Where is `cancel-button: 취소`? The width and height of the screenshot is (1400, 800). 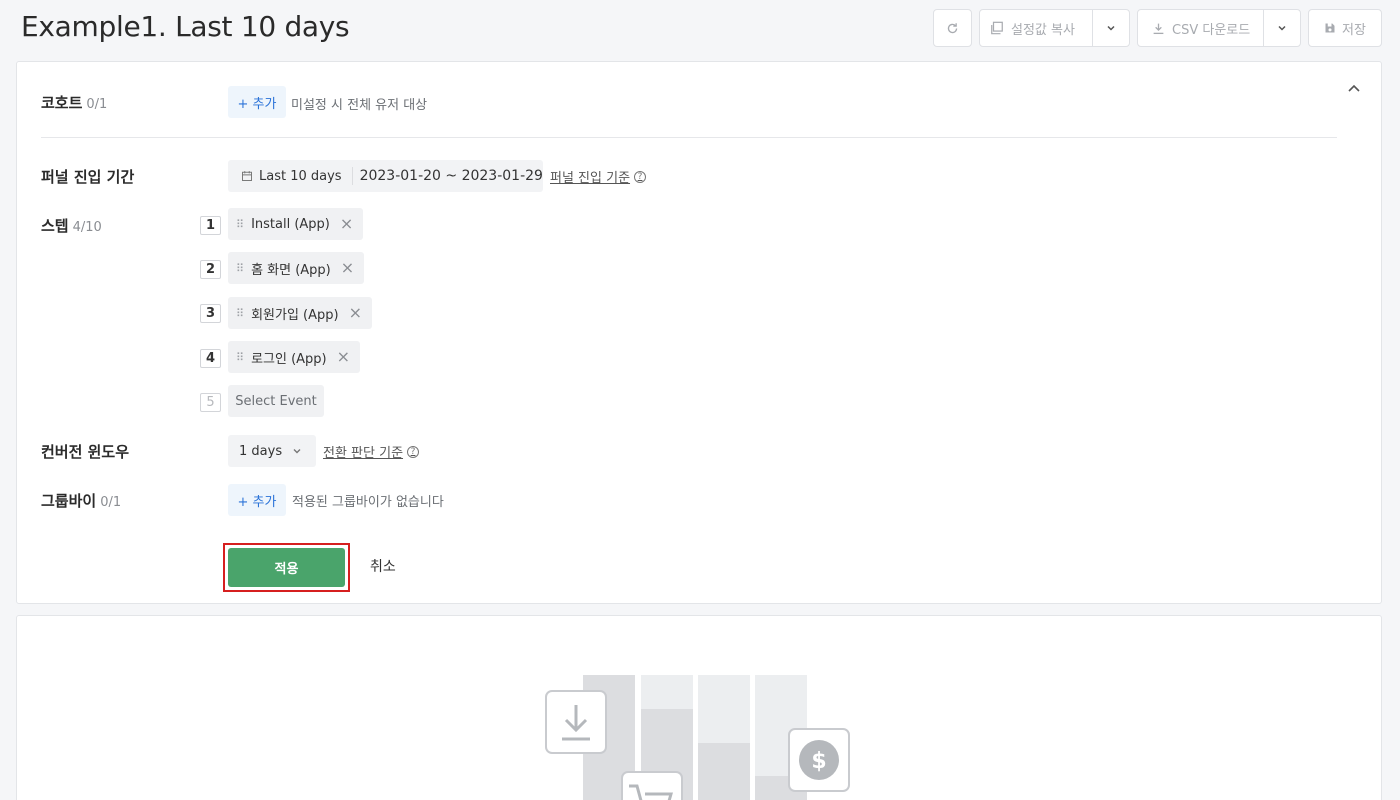 cancel-button: 취소 is located at coordinates (383, 566).